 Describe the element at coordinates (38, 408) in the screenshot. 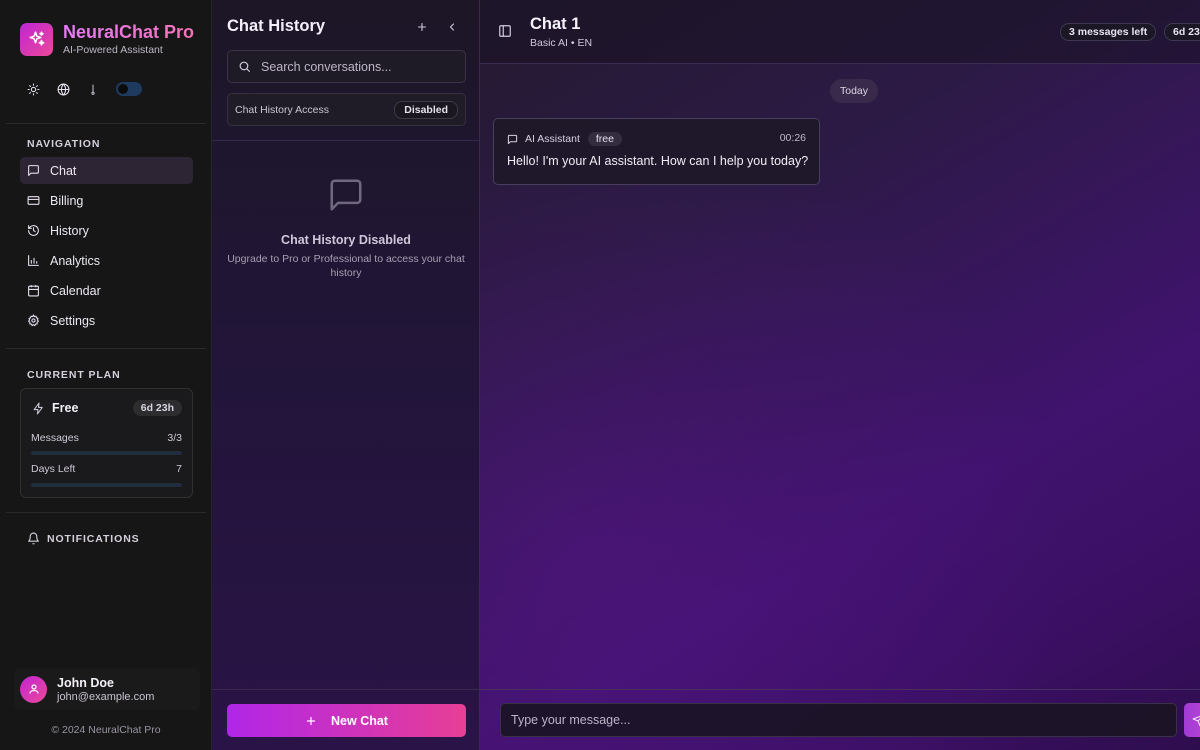

I see `zap-icon` at that location.